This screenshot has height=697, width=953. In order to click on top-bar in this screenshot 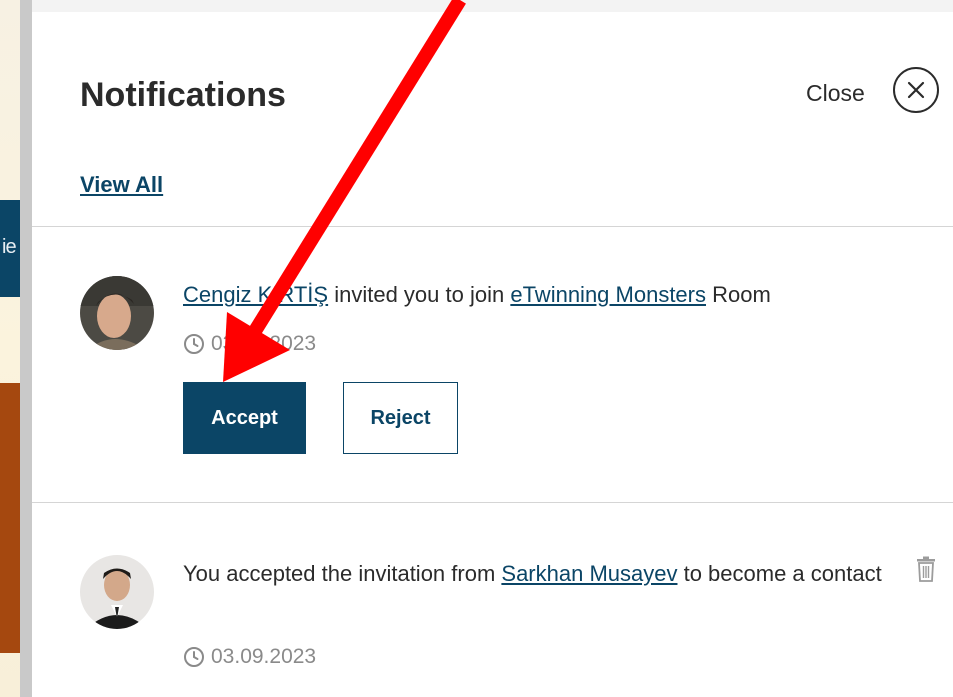, I will do `click(492, 6)`.